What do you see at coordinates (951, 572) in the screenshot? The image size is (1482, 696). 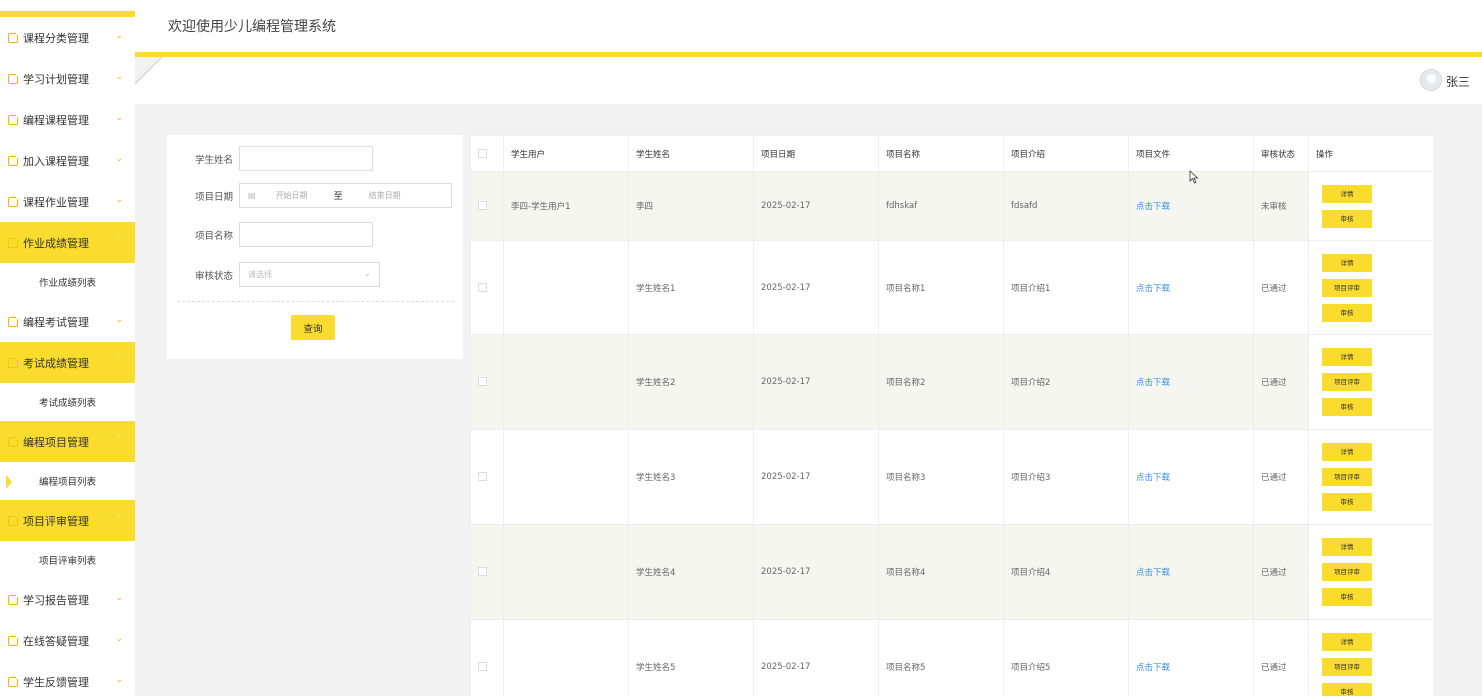 I see `table-row: 学生姓名4 2025-02-17 项目名称4 项目介绍4 点击下载 已通过 详情 项目评审 审核` at bounding box center [951, 572].